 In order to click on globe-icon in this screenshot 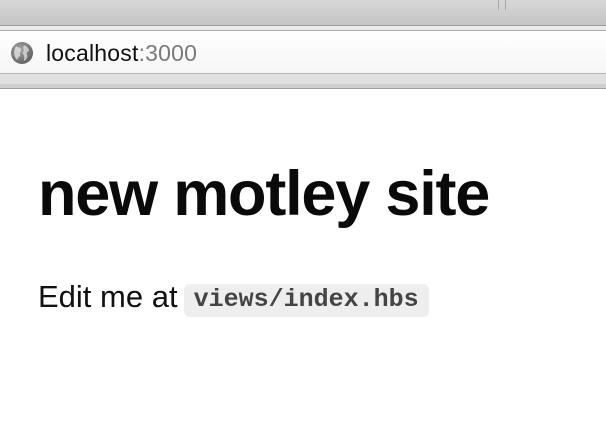, I will do `click(22, 53)`.